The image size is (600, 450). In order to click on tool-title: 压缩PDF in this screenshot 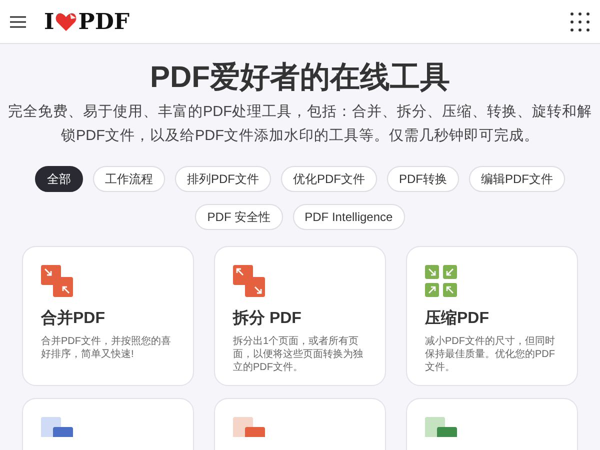, I will do `click(457, 319)`.